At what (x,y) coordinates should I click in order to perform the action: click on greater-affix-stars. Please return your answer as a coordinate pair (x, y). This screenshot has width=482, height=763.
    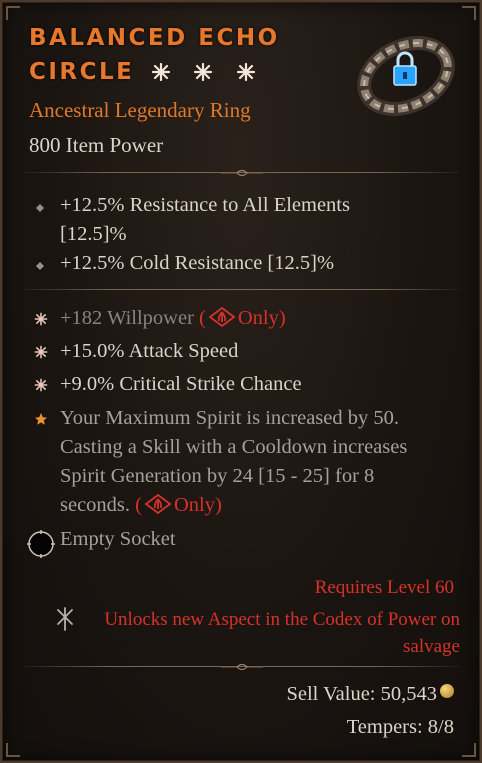
    Looking at the image, I should click on (209, 71).